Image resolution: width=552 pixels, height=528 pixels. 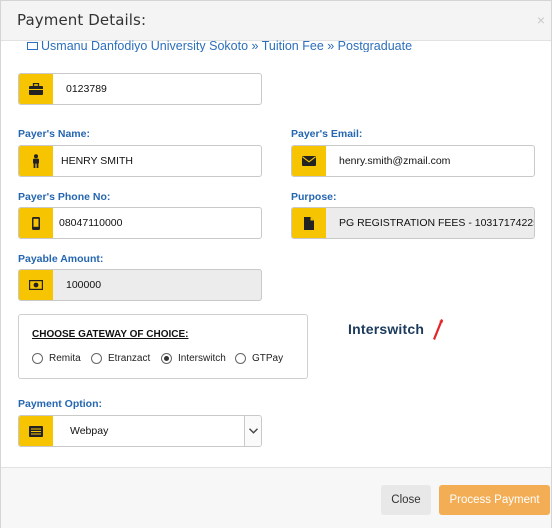 I want to click on list-card-icon, so click(x=36, y=431).